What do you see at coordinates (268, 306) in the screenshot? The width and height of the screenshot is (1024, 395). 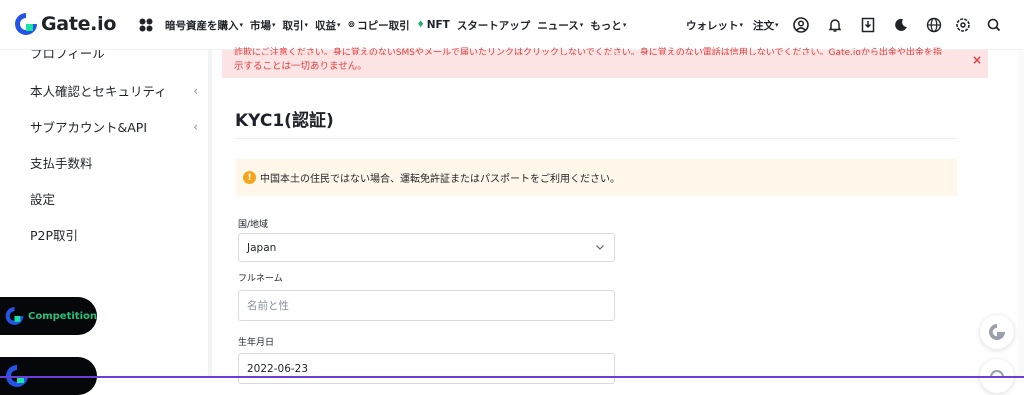 I see `fullname-placeholder: 名前と性` at bounding box center [268, 306].